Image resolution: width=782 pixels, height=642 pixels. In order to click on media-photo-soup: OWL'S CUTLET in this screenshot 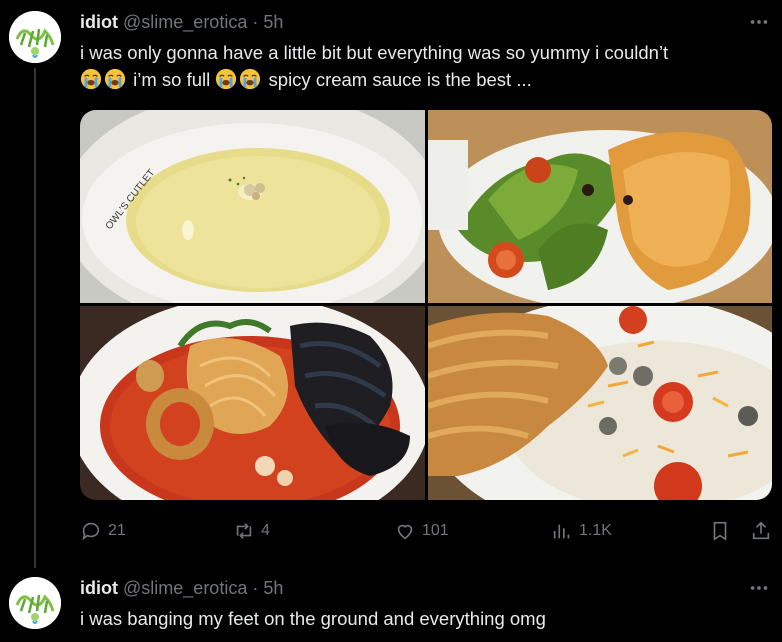, I will do `click(252, 206)`.